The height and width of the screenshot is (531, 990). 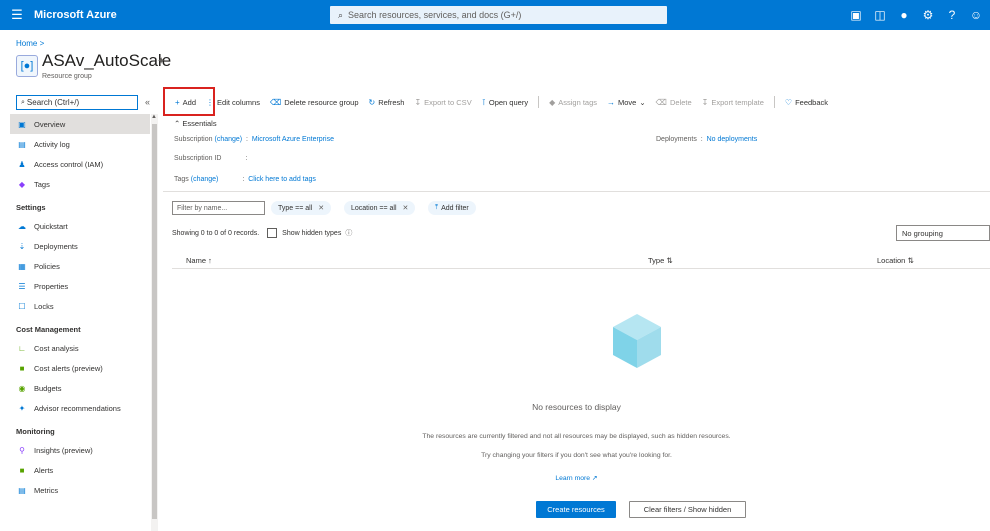 What do you see at coordinates (17, 15) in the screenshot?
I see `hamburger-icon: ☰` at bounding box center [17, 15].